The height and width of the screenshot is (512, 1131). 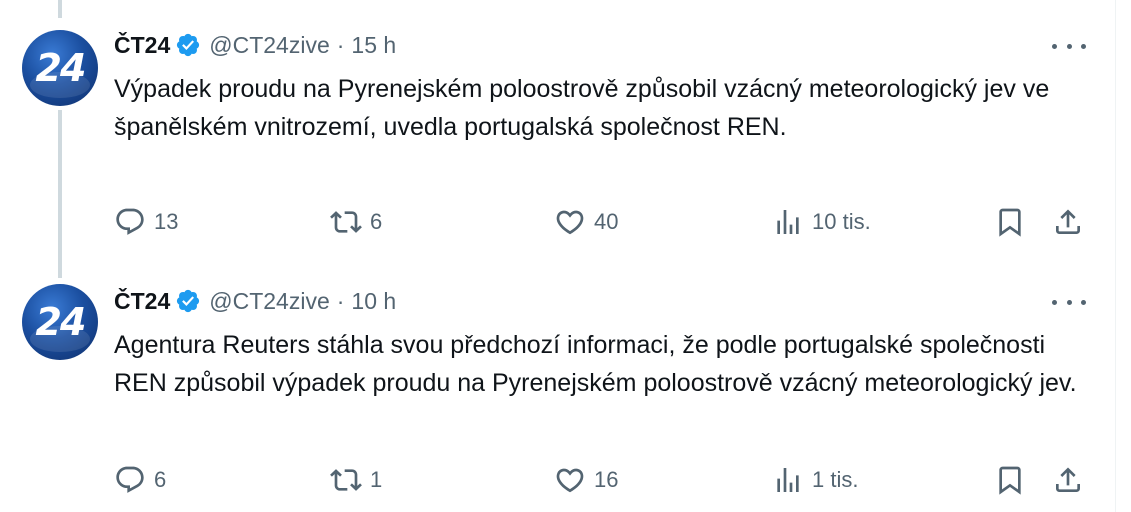 What do you see at coordinates (841, 221) in the screenshot?
I see `views-count: 10 tis.` at bounding box center [841, 221].